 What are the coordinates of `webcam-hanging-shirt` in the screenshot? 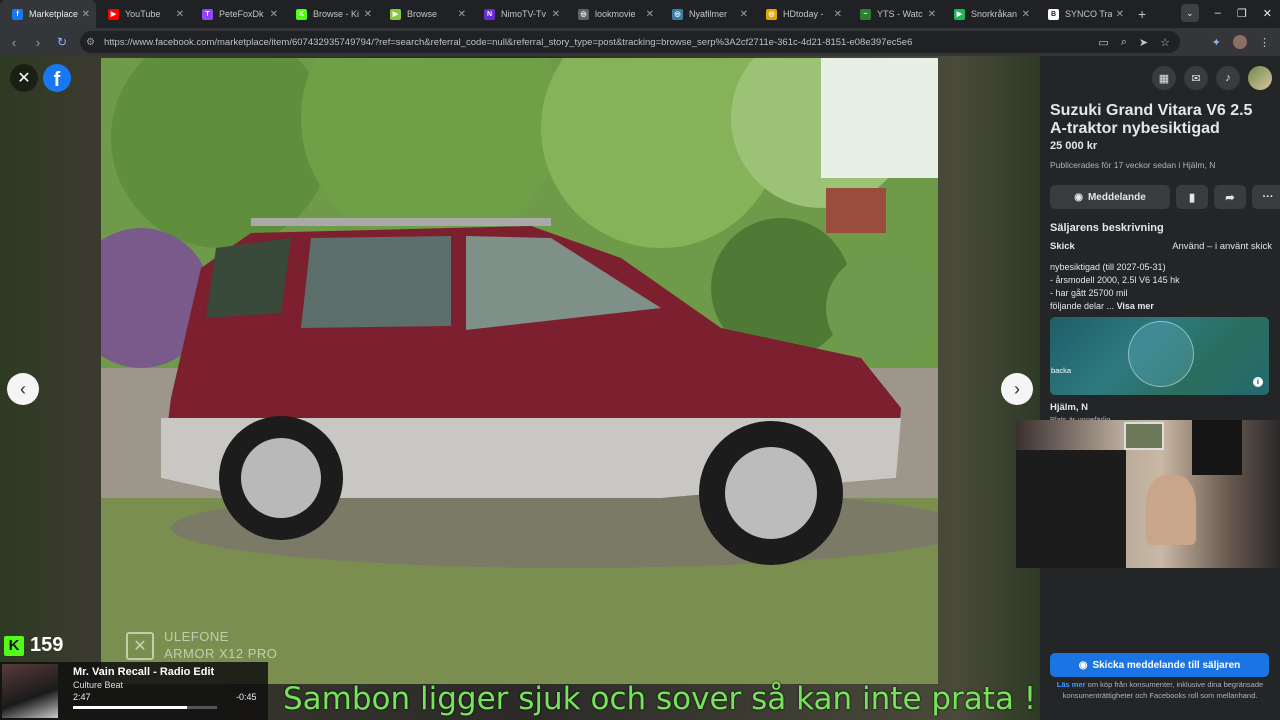 It's located at (1217, 447).